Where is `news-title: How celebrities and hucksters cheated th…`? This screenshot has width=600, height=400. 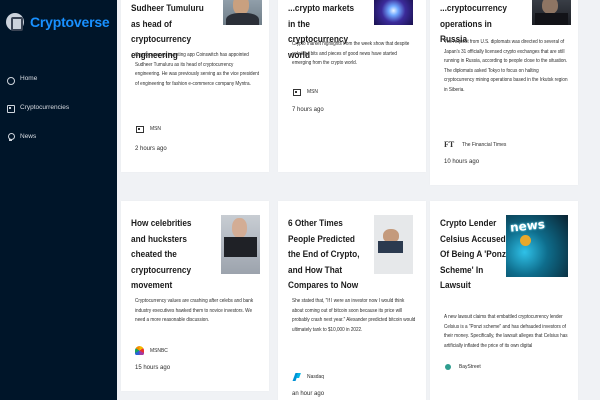 news-title: How celebrities and hucksters cheated th… is located at coordinates (161, 254).